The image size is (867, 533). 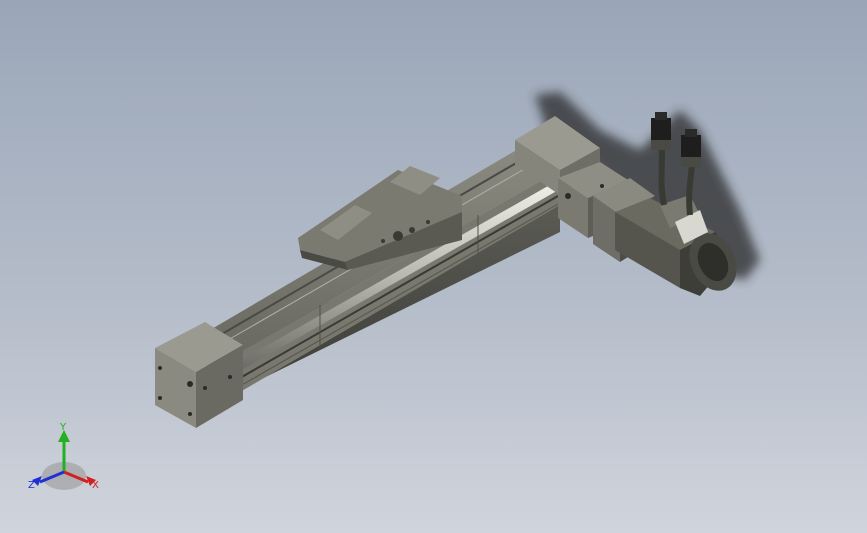 I want to click on x-axis-label: X, so click(x=95, y=485).